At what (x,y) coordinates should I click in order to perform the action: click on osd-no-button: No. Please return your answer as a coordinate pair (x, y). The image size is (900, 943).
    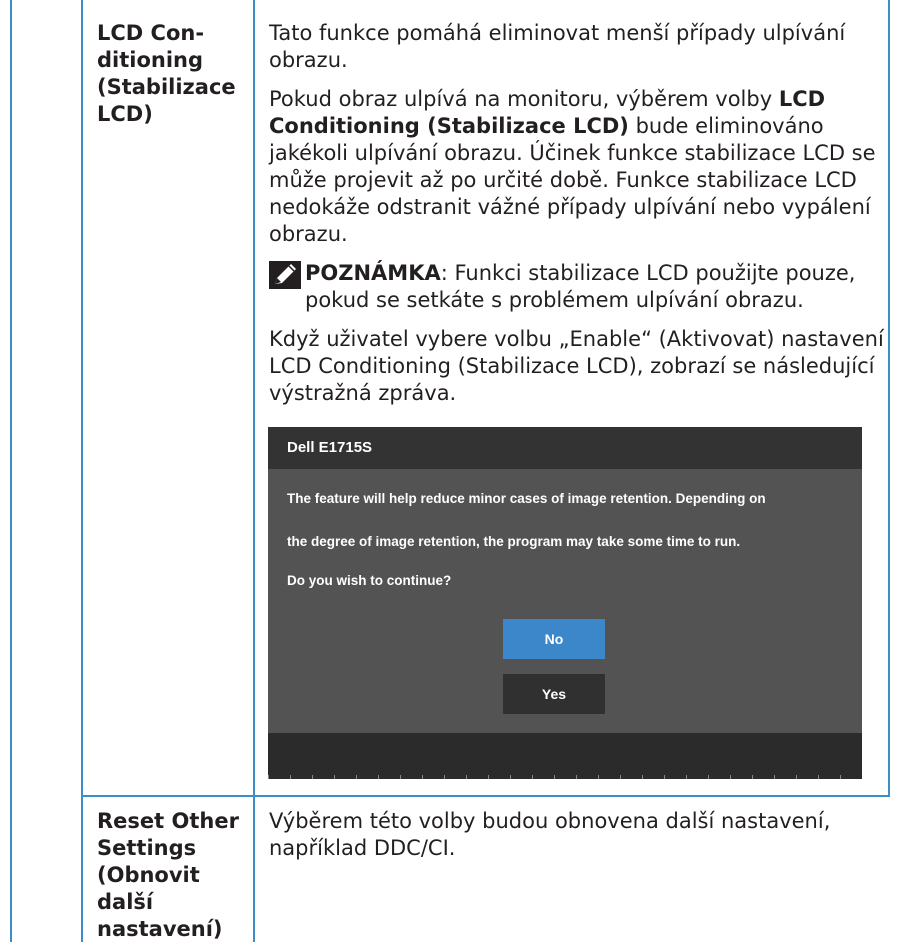
    Looking at the image, I should click on (554, 639).